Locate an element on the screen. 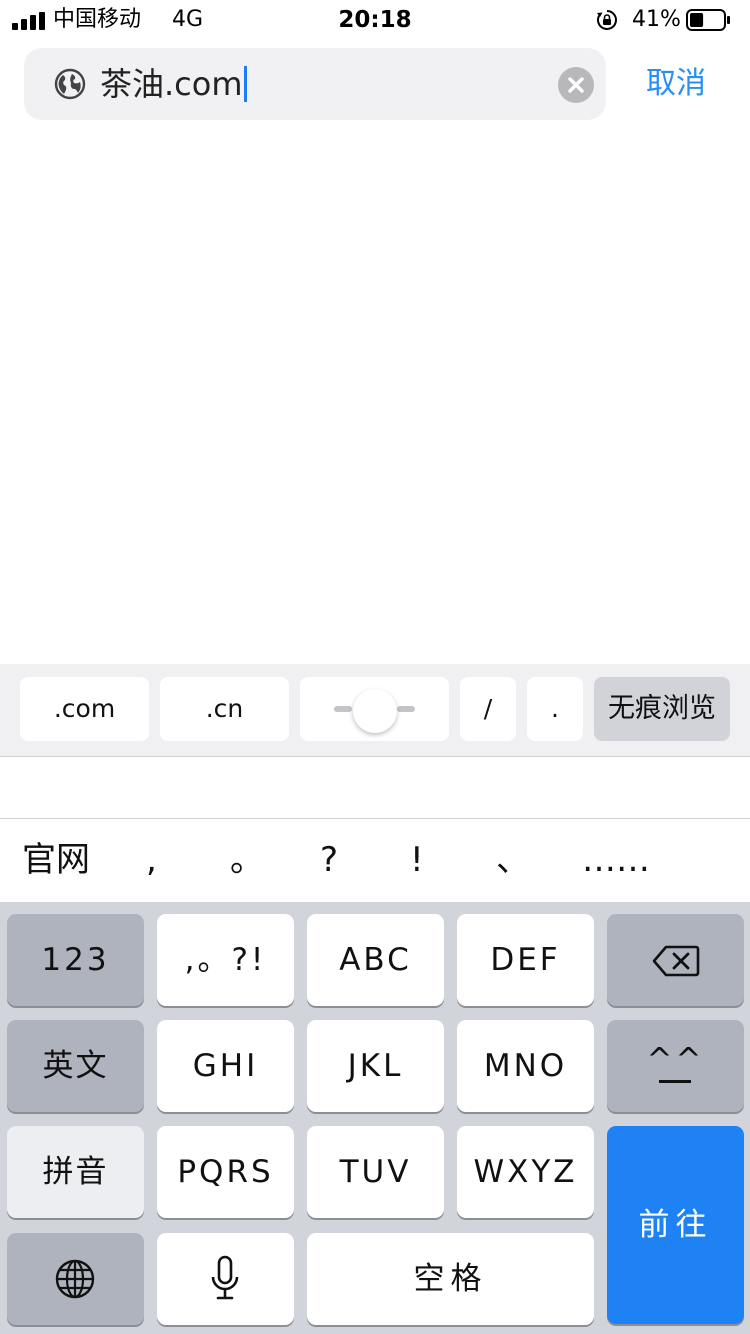 The image size is (750, 1334). slider-track-right is located at coordinates (406, 709).